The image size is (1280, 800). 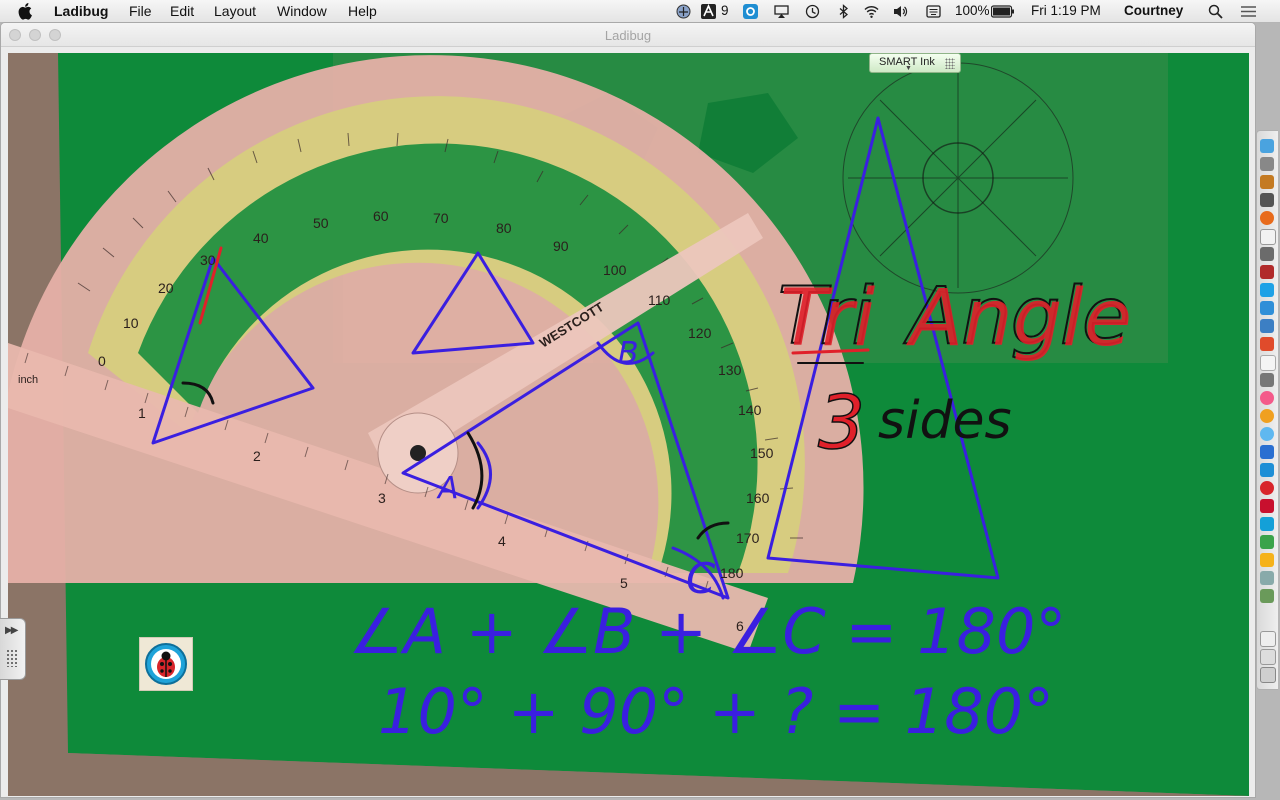 I want to click on firefox-icon, so click(x=1267, y=218).